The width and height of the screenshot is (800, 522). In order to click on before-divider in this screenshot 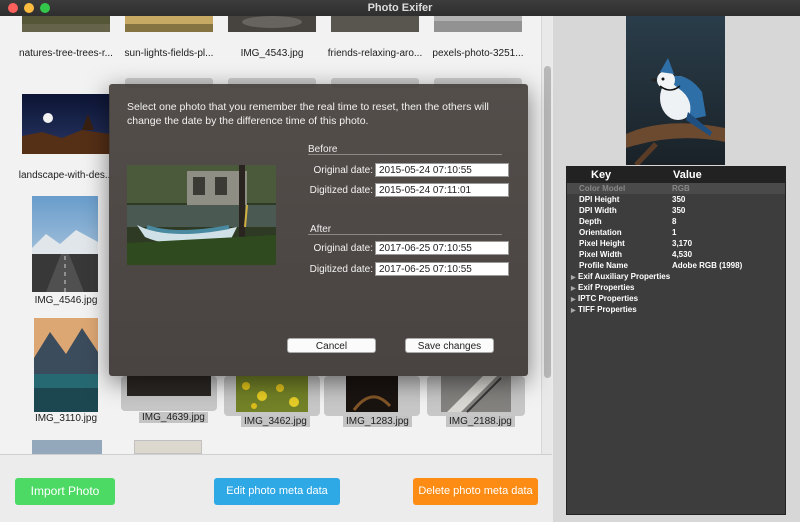, I will do `click(405, 154)`.